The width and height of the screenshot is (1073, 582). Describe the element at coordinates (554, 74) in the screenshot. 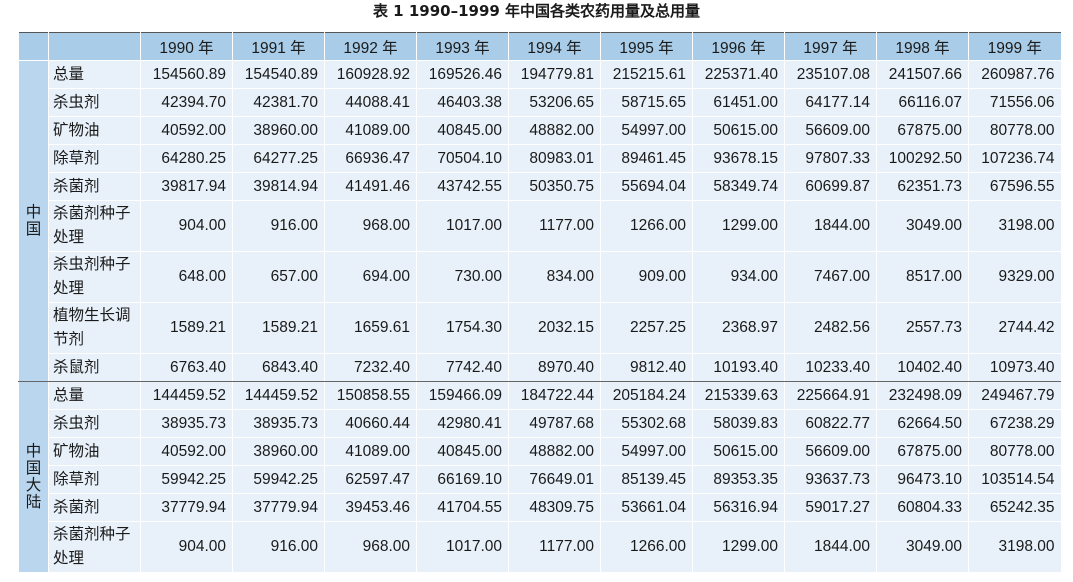

I see `value-cell: 194779.81` at that location.